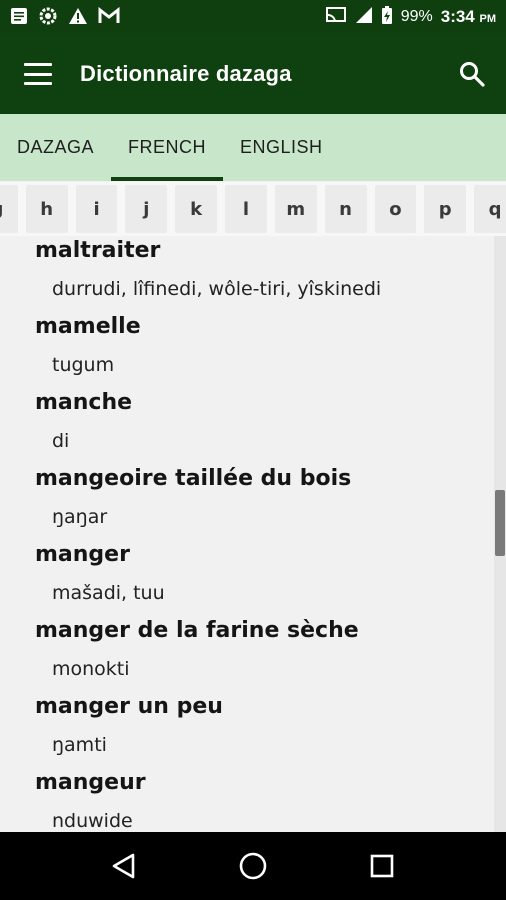  I want to click on entry-term: mamelle, so click(88, 326).